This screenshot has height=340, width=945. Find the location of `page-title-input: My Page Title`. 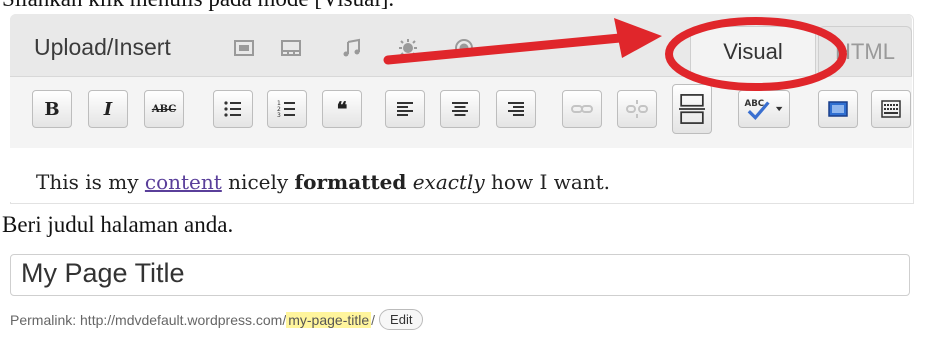

page-title-input: My Page Title is located at coordinates (460, 275).